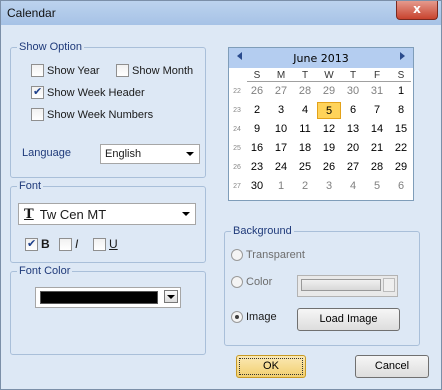 The width and height of the screenshot is (442, 390). What do you see at coordinates (281, 186) in the screenshot?
I see `calendar-day-other-month: 1` at bounding box center [281, 186].